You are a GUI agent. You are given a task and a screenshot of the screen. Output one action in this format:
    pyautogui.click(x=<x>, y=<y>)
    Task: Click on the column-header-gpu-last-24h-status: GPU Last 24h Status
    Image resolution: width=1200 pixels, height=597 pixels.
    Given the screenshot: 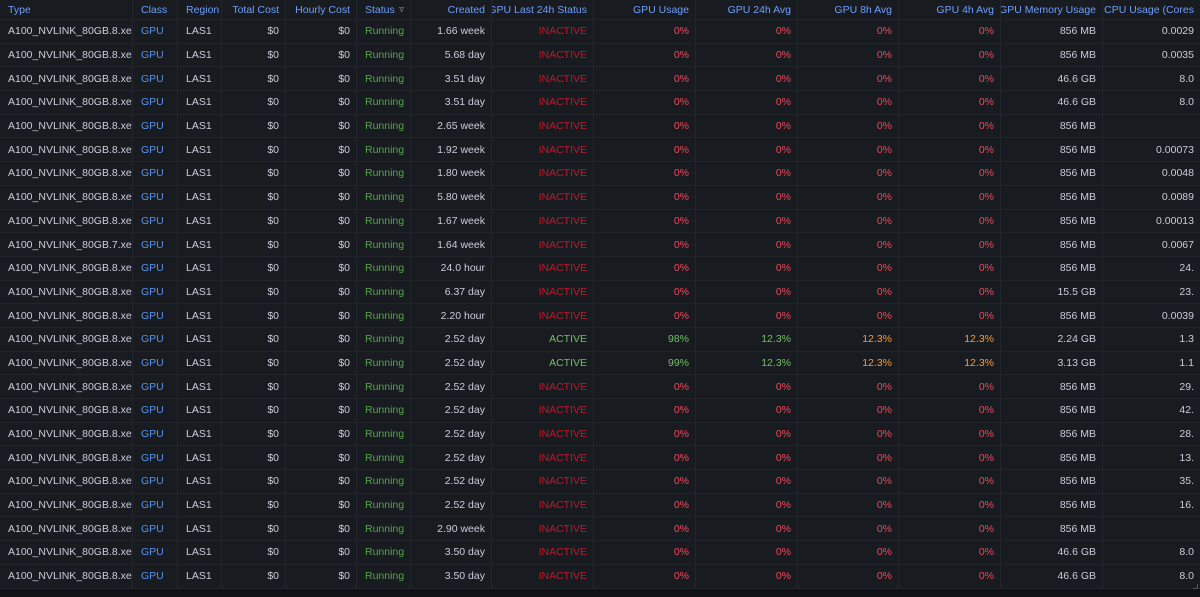 What is the action you would take?
    pyautogui.click(x=543, y=9)
    